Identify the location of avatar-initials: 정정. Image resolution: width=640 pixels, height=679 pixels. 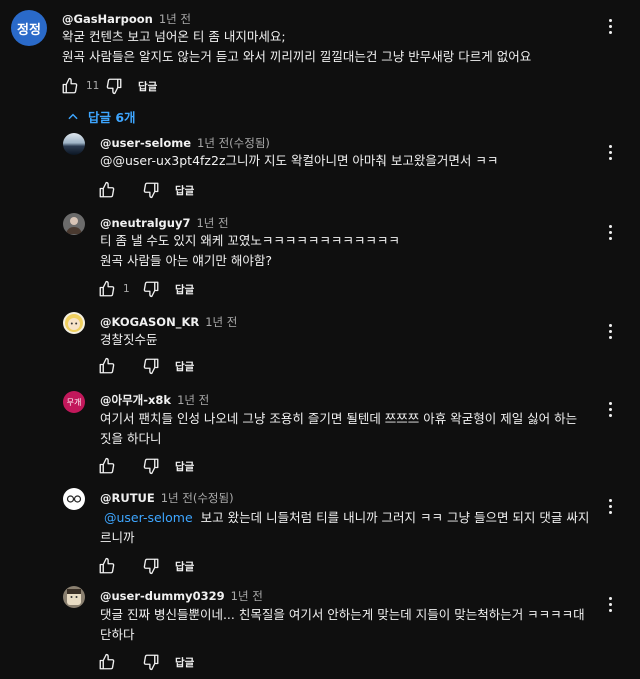
(29, 30).